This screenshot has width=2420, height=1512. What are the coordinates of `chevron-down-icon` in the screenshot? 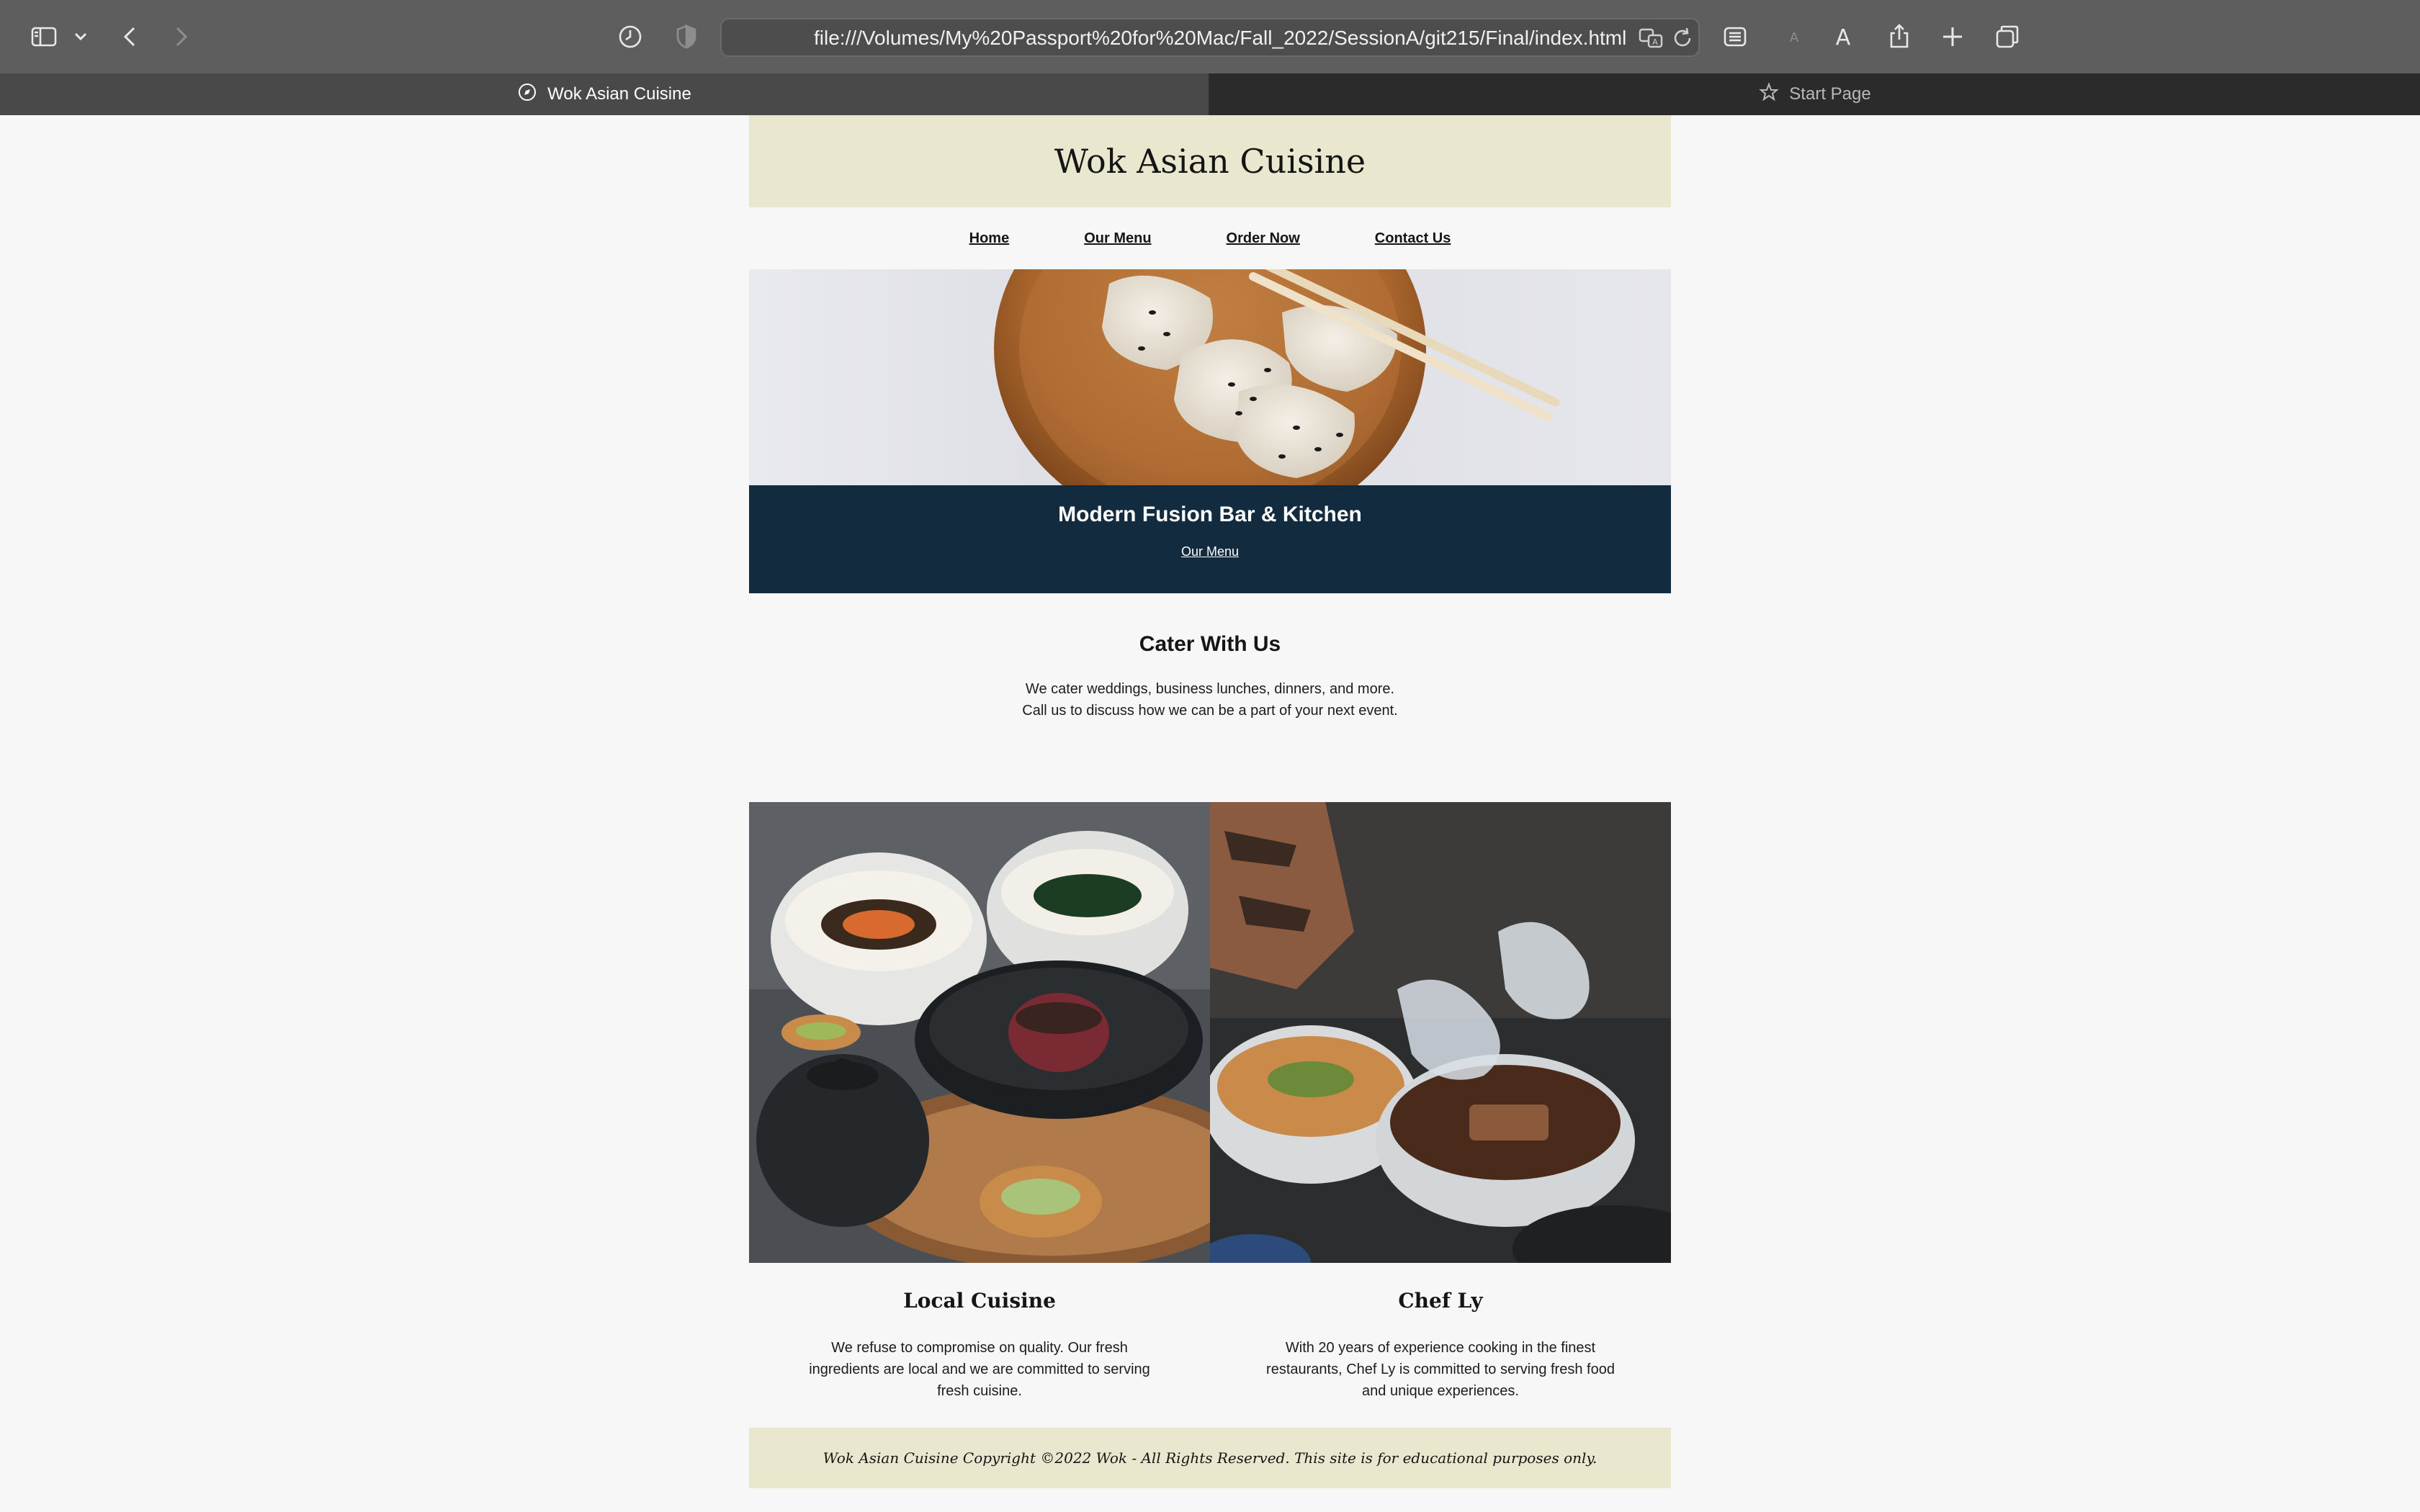 It's located at (80, 37).